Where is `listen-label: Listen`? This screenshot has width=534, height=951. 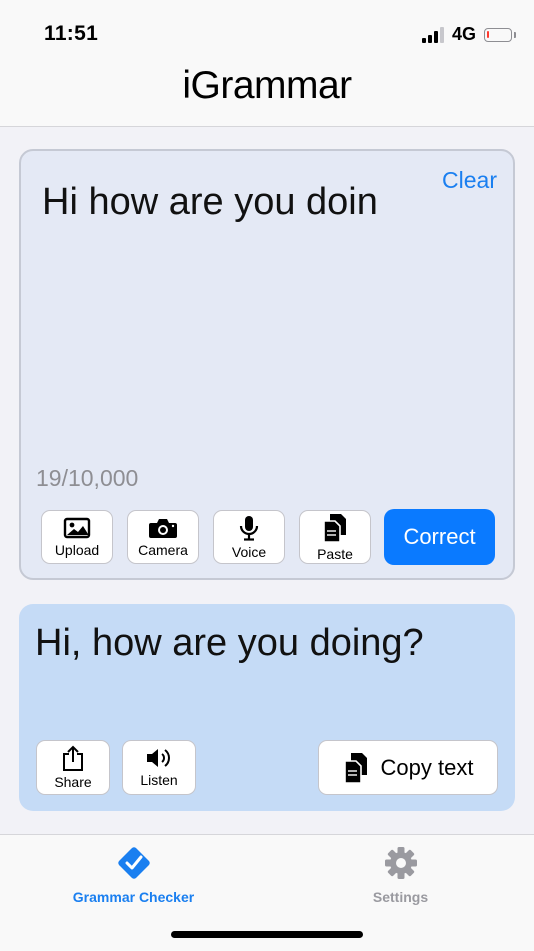
listen-label: Listen is located at coordinates (159, 780).